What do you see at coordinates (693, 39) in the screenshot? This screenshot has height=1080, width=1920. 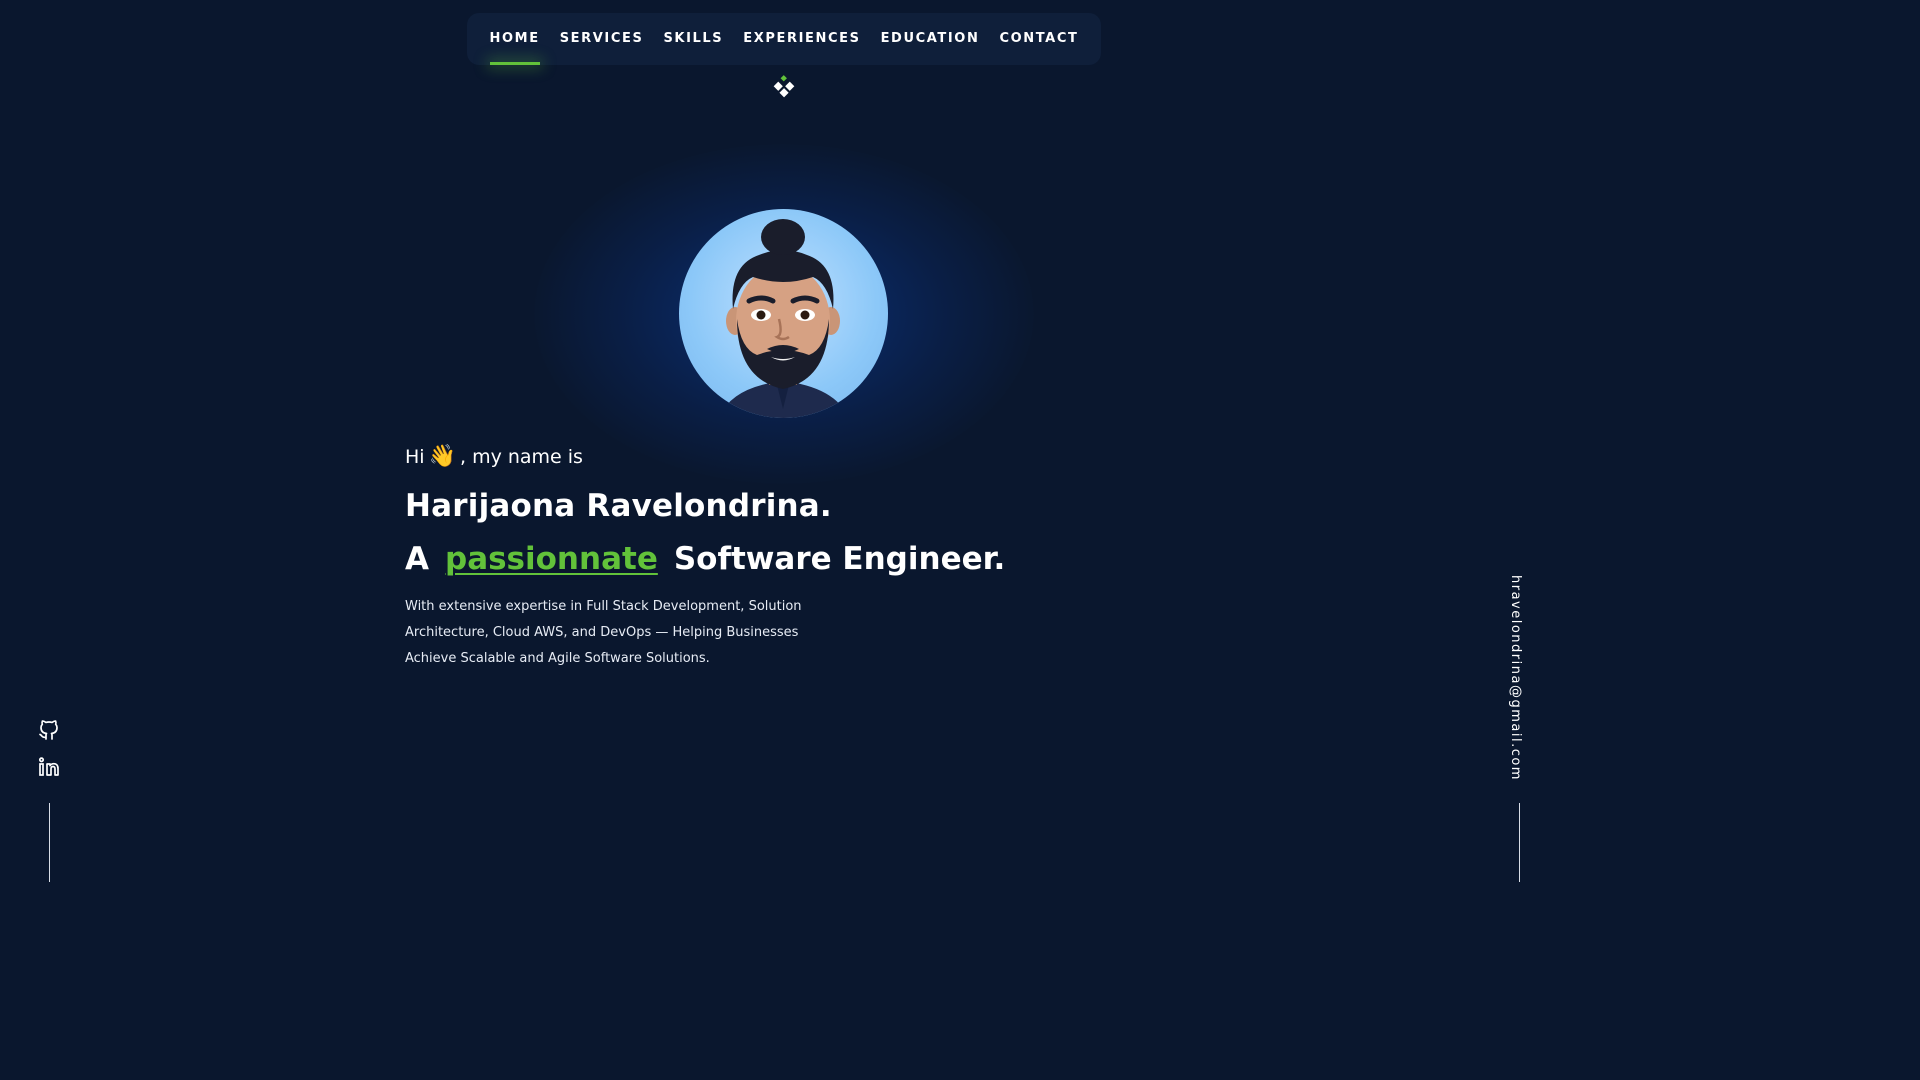 I see `nav-item-skills: SKILLS` at bounding box center [693, 39].